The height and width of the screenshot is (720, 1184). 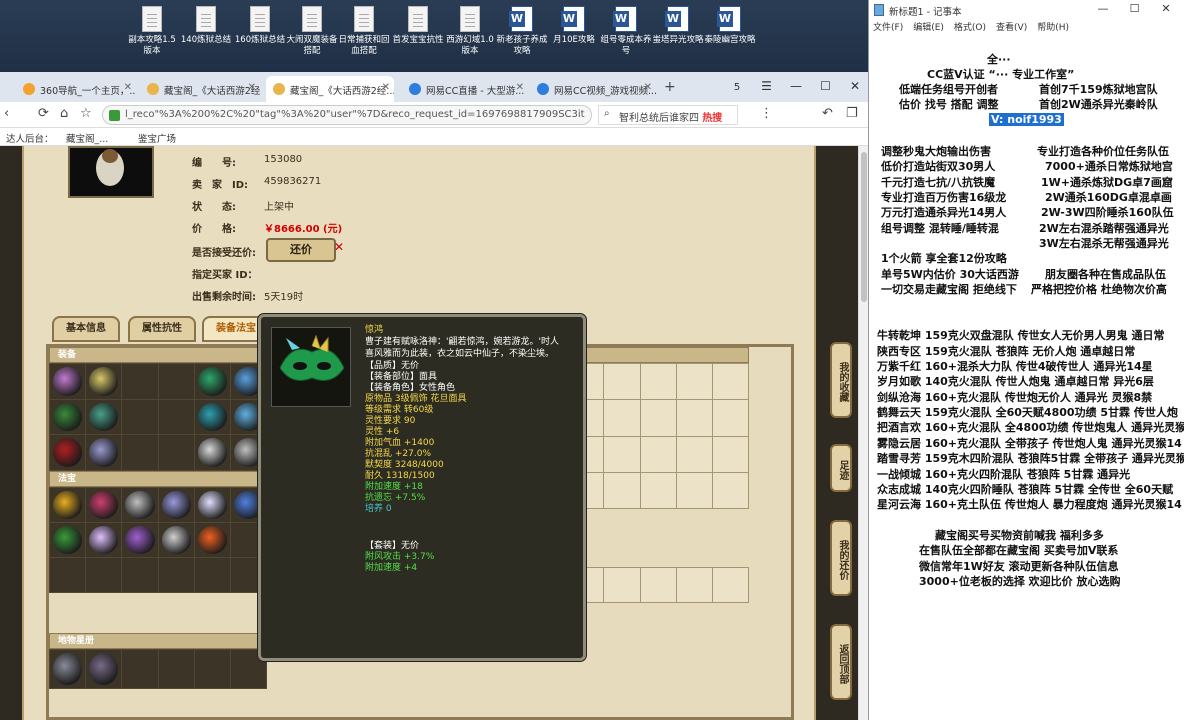 I want to click on browser-tab: 网易CC视频_游戏视频... ✕, so click(x=593, y=89).